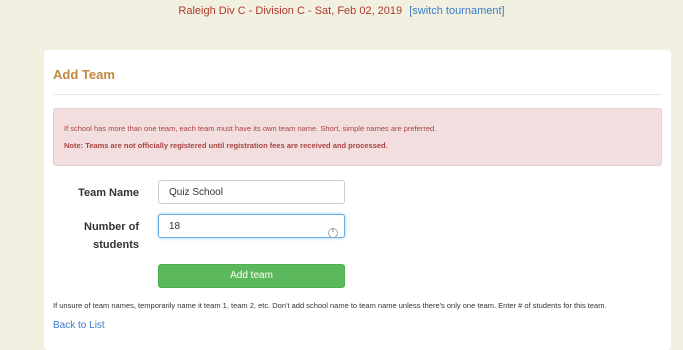 The image size is (683, 350). I want to click on number-spinner-icon: ⇕, so click(333, 233).